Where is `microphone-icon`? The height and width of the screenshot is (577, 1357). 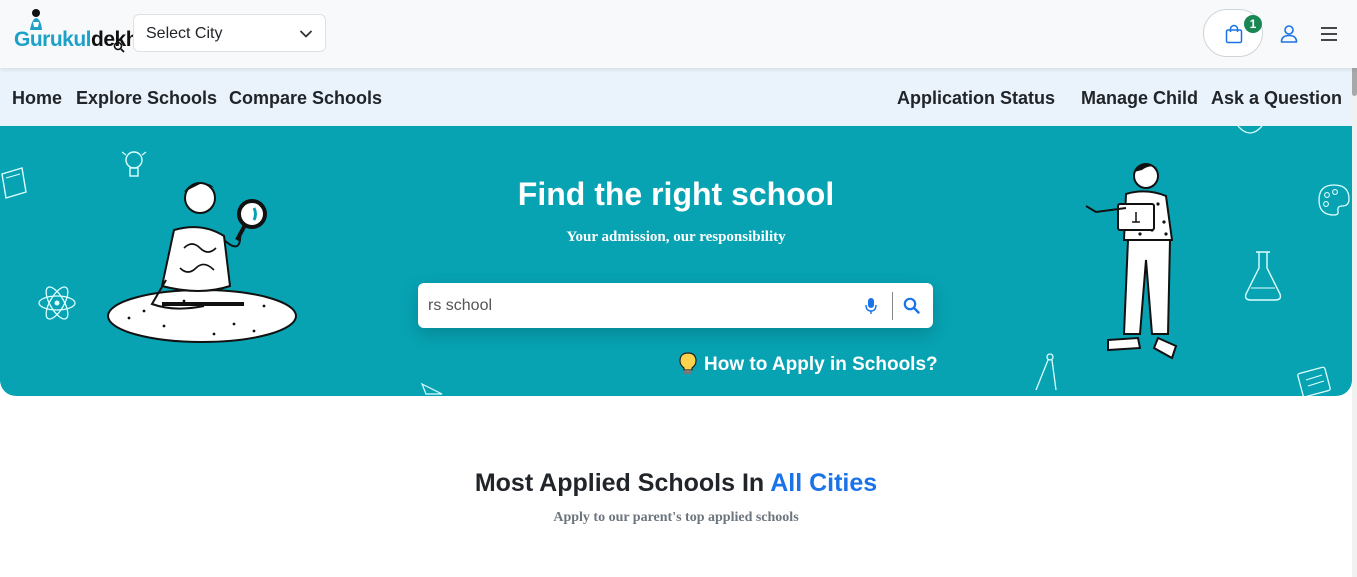
microphone-icon is located at coordinates (871, 306).